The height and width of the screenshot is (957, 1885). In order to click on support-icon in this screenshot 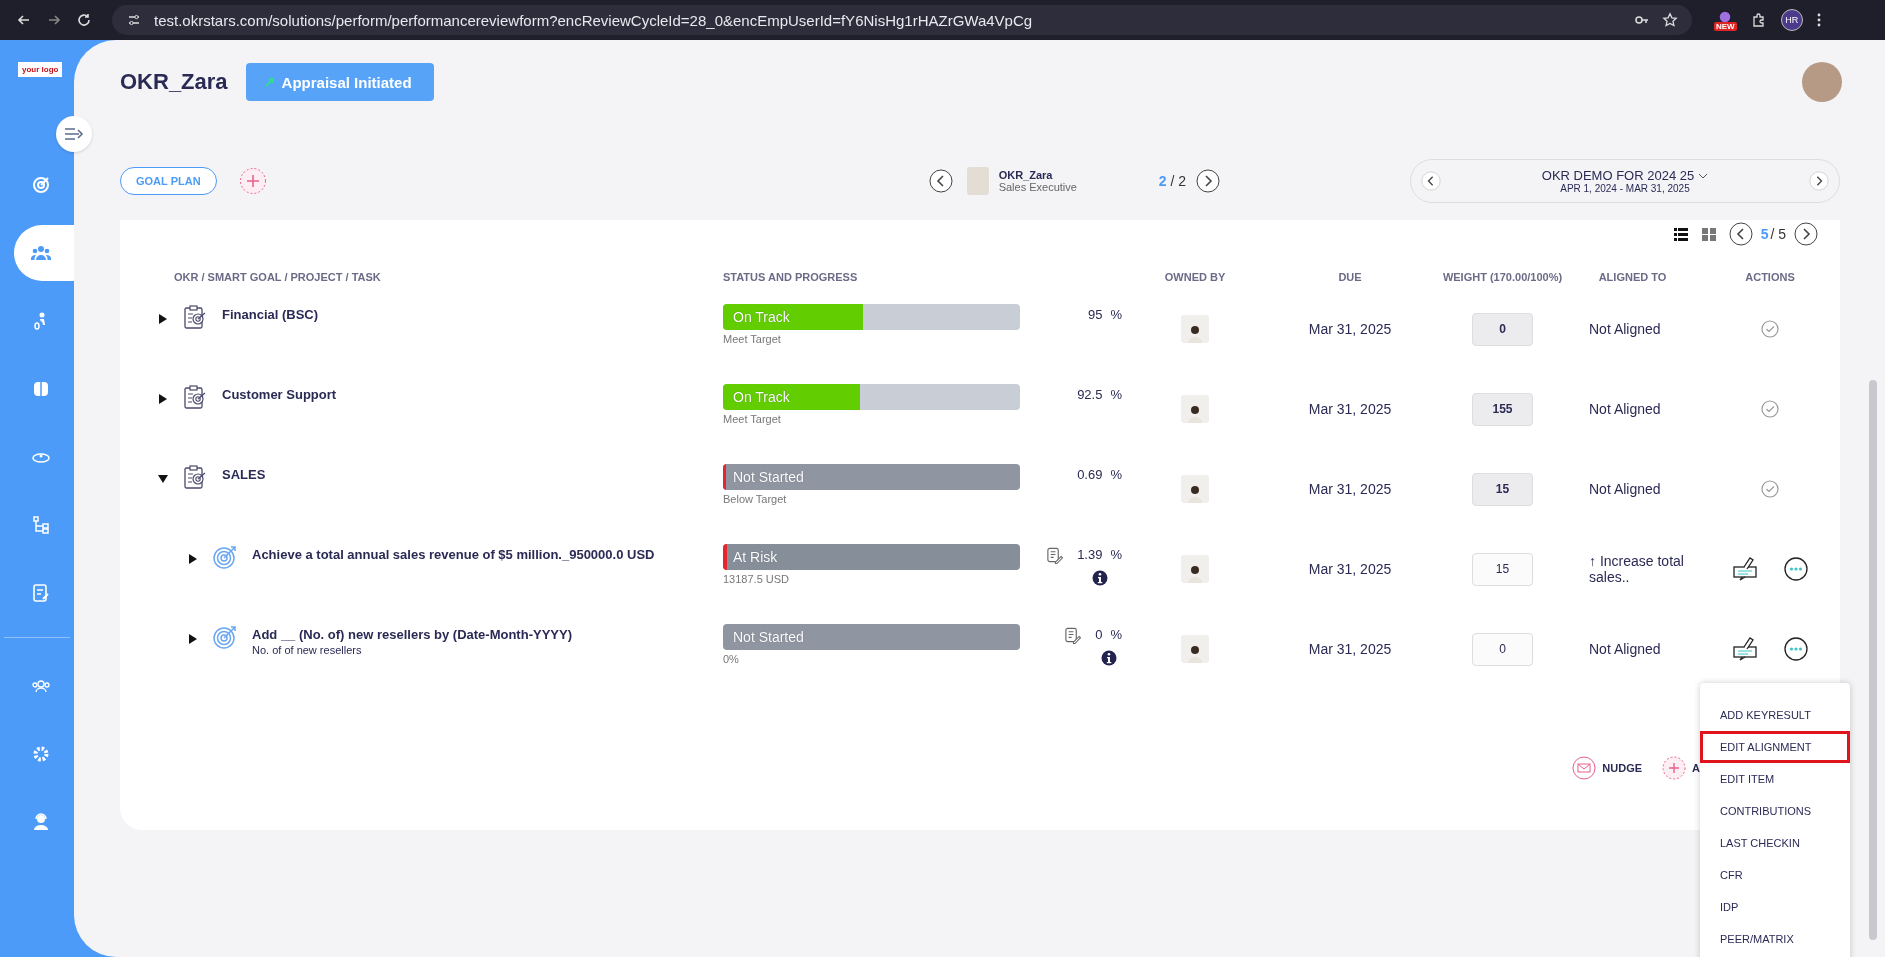, I will do `click(41, 822)`.